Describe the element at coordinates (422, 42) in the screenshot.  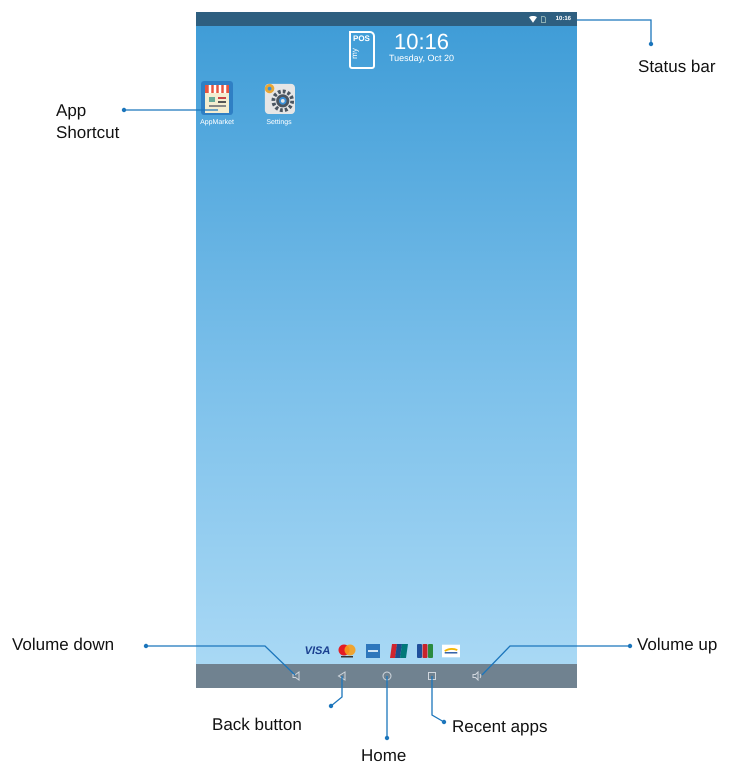
I see `clock-time: 10:16` at that location.